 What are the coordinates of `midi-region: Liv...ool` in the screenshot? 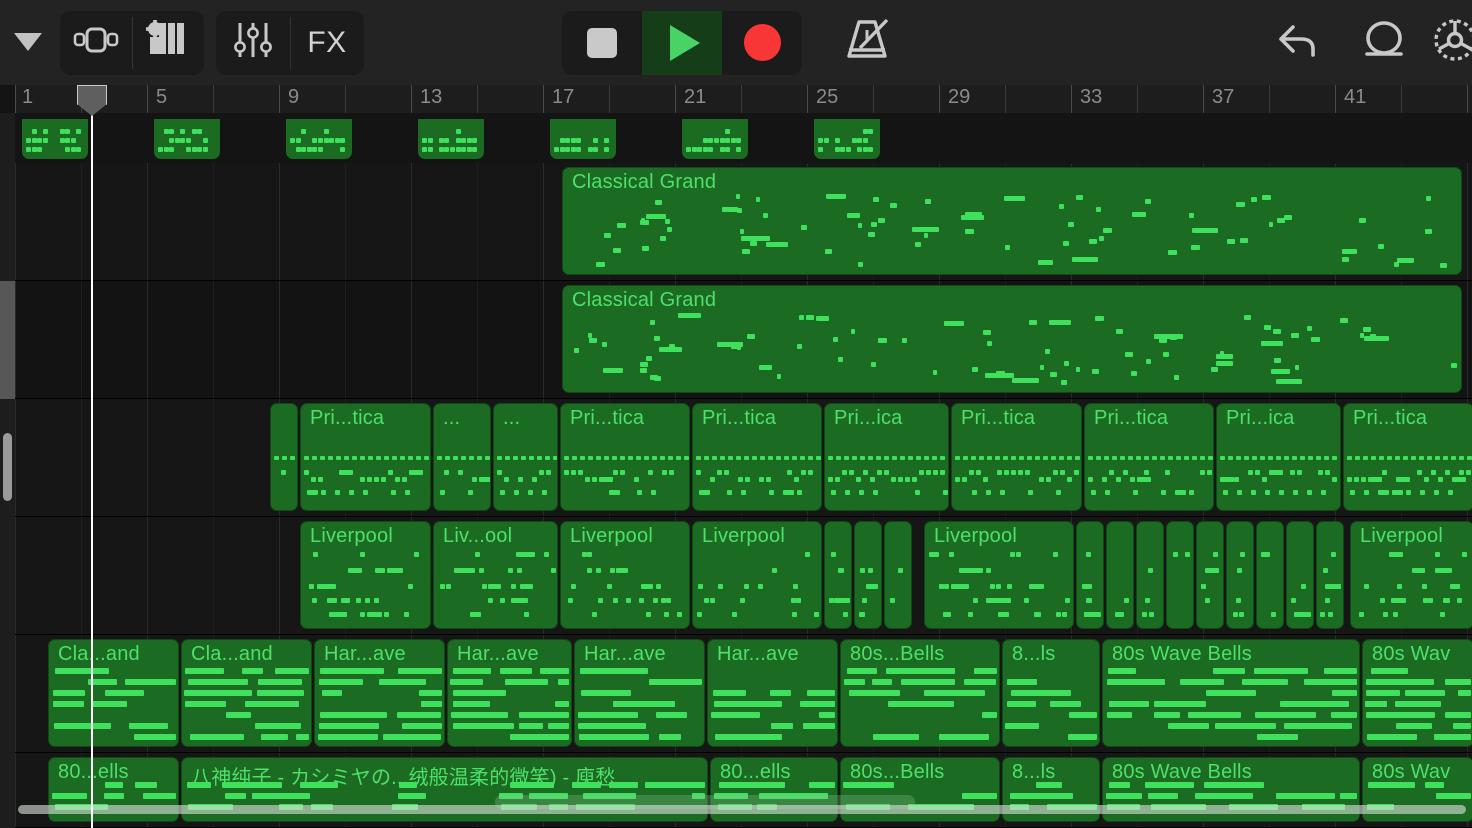 It's located at (495, 575).